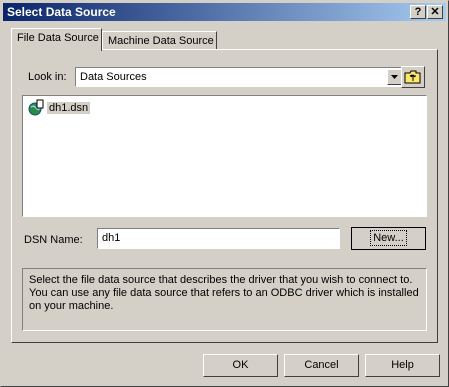 The height and width of the screenshot is (387, 449). I want to click on close-icon: ✕, so click(435, 12).